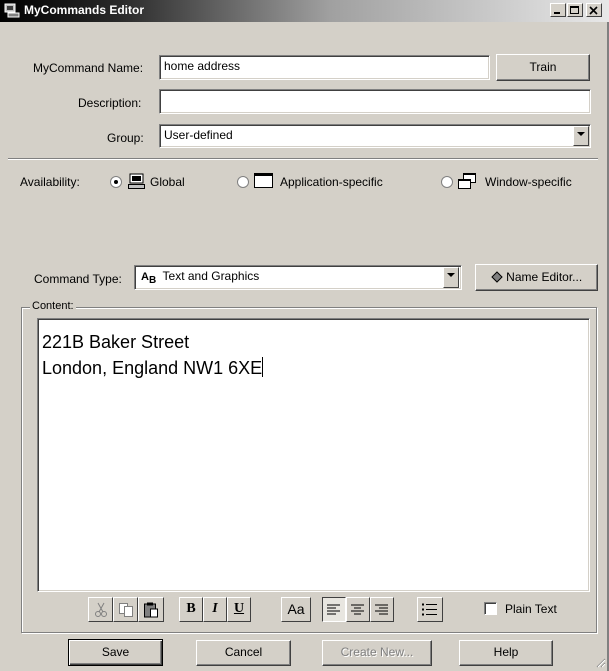 This screenshot has width=609, height=671. I want to click on close-button, so click(594, 10).